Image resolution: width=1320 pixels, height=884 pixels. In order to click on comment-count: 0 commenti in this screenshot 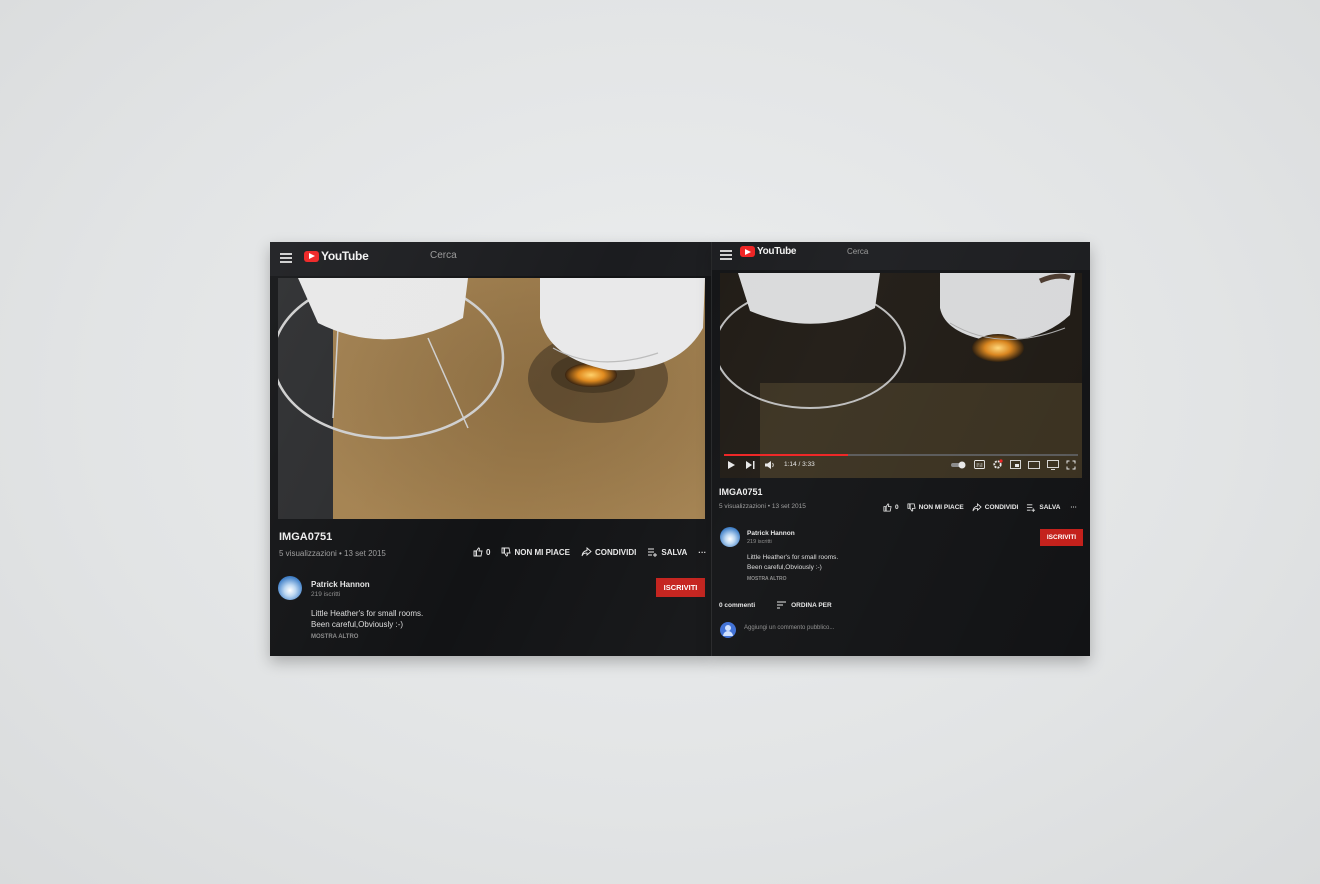, I will do `click(737, 605)`.